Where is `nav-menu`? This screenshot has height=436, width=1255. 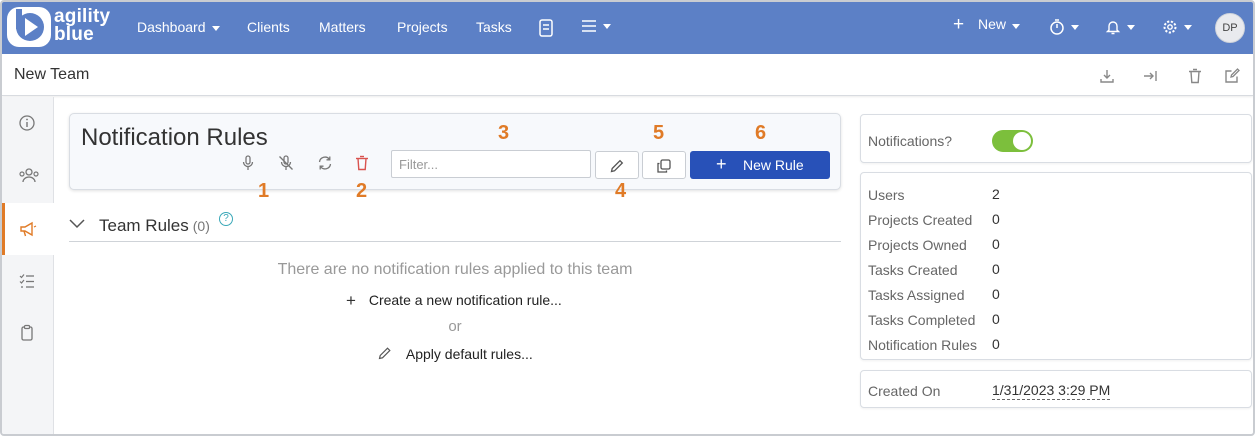
nav-menu is located at coordinates (596, 25).